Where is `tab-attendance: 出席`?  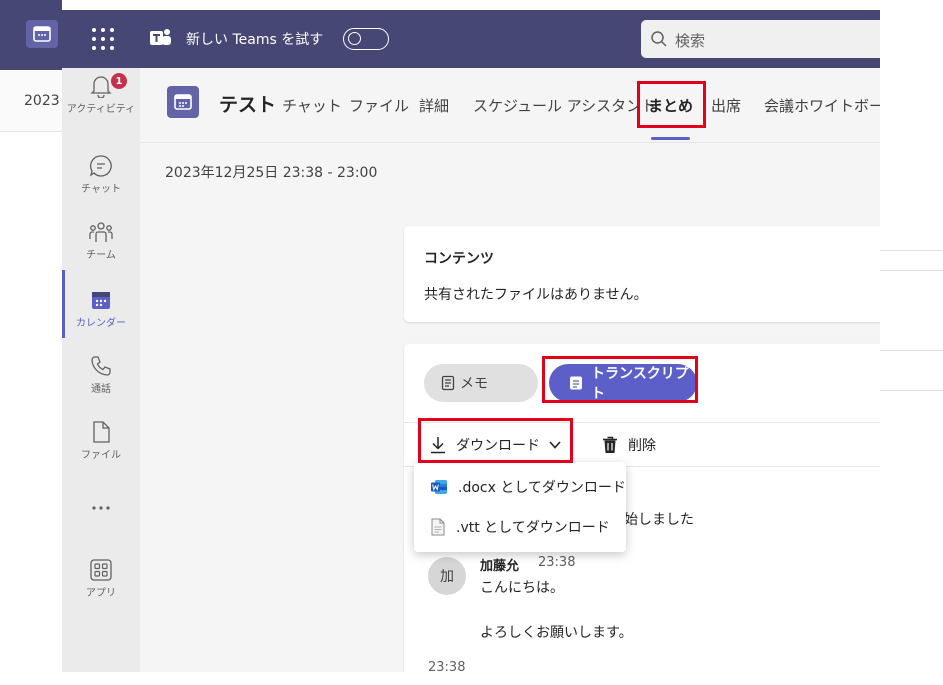
tab-attendance: 出席 is located at coordinates (726, 105).